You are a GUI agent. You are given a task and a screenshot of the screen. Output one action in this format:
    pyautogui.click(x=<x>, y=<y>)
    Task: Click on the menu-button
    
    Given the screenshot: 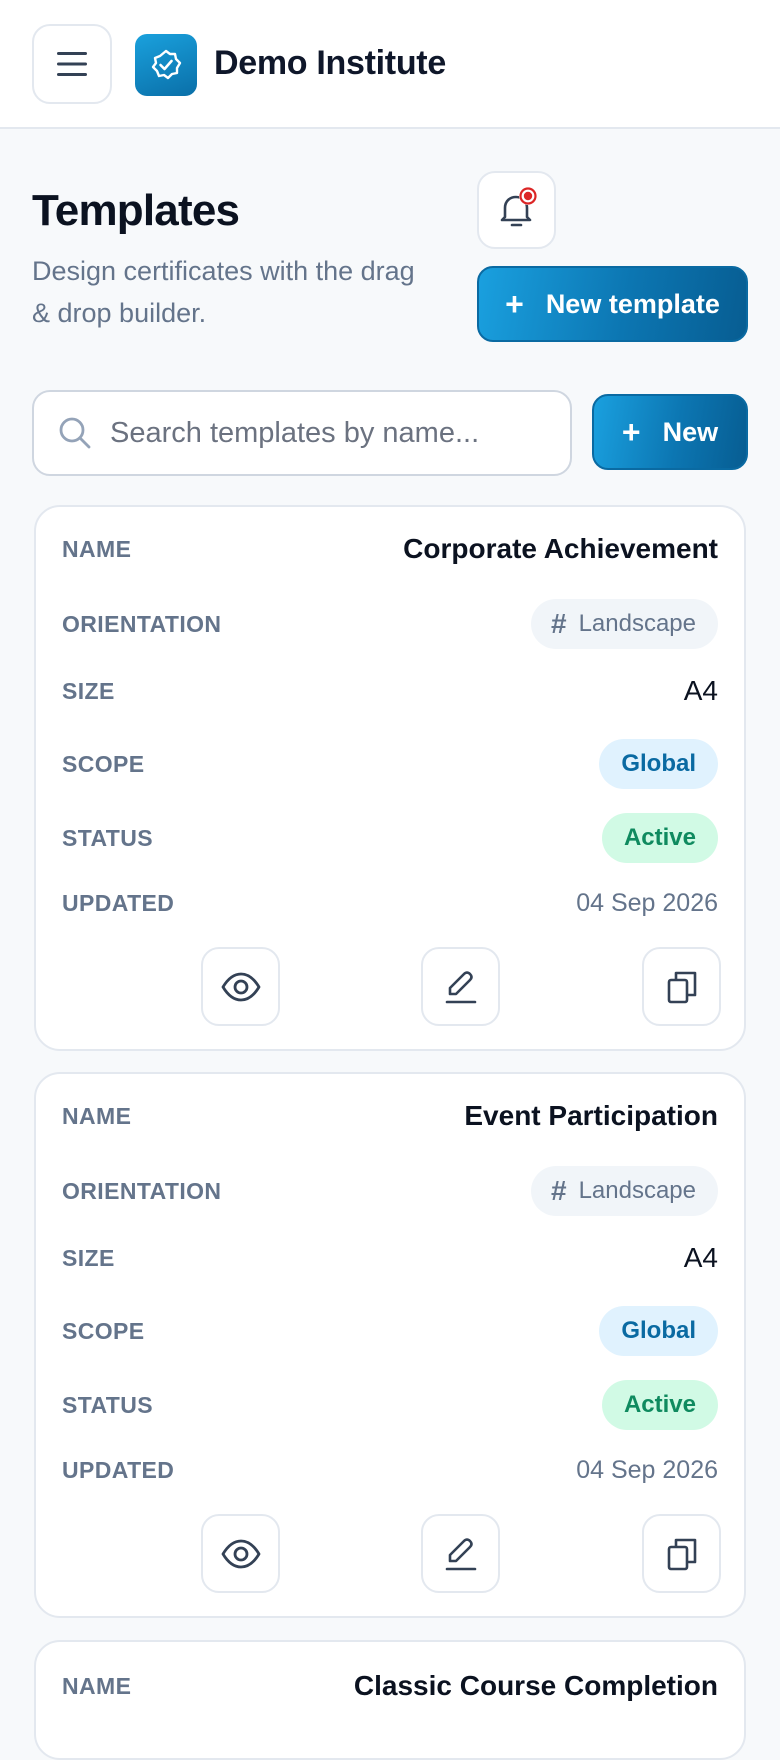 What is the action you would take?
    pyautogui.click(x=72, y=64)
    